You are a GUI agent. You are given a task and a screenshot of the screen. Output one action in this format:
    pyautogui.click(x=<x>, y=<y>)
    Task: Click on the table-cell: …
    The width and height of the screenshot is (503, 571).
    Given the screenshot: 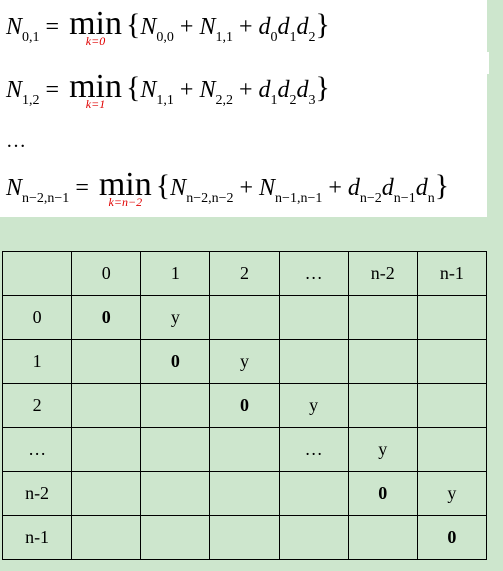 What is the action you would take?
    pyautogui.click(x=313, y=449)
    